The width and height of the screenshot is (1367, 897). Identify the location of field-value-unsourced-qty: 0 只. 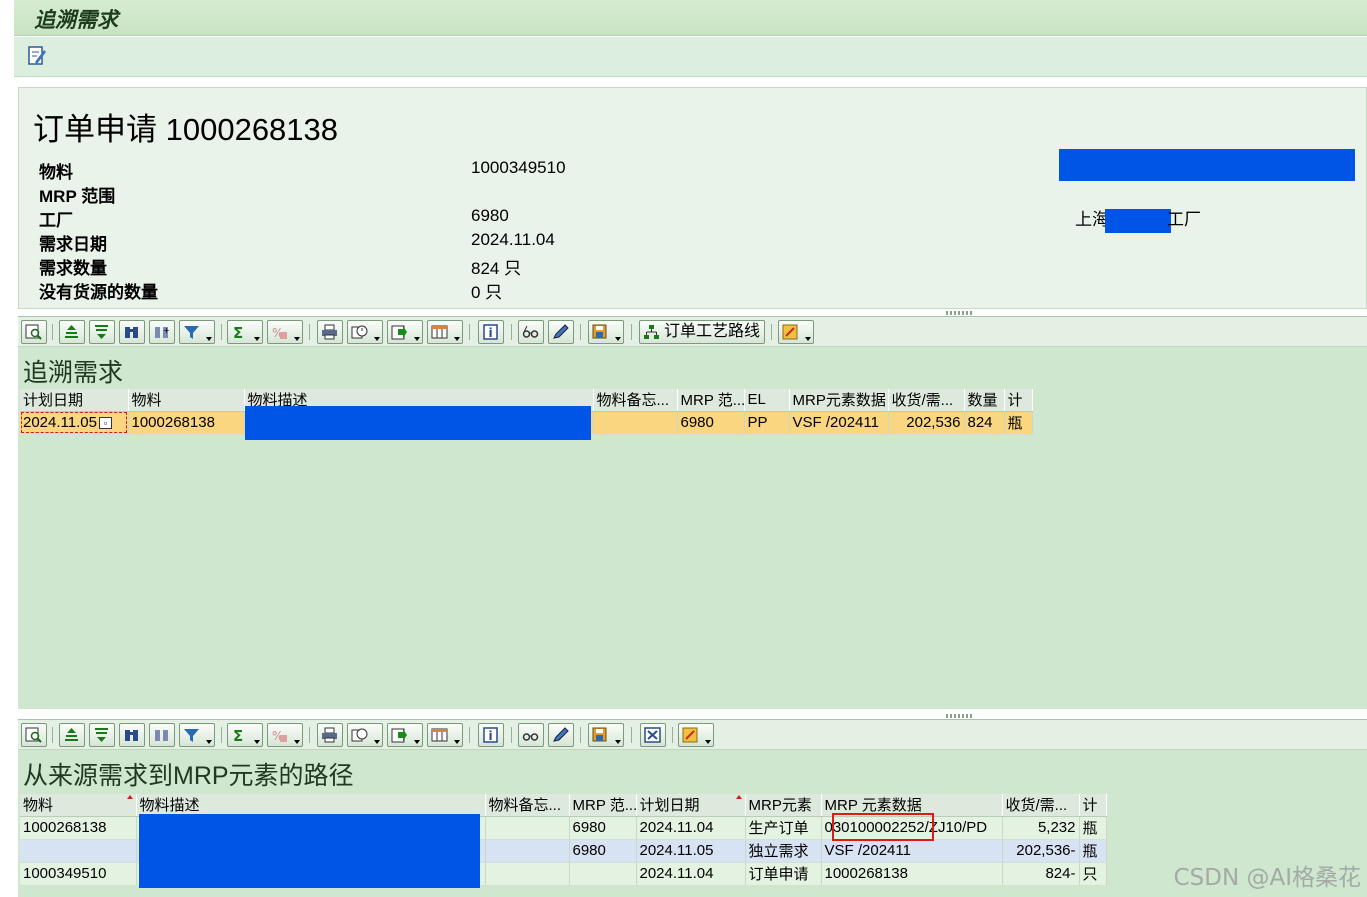
(487, 292).